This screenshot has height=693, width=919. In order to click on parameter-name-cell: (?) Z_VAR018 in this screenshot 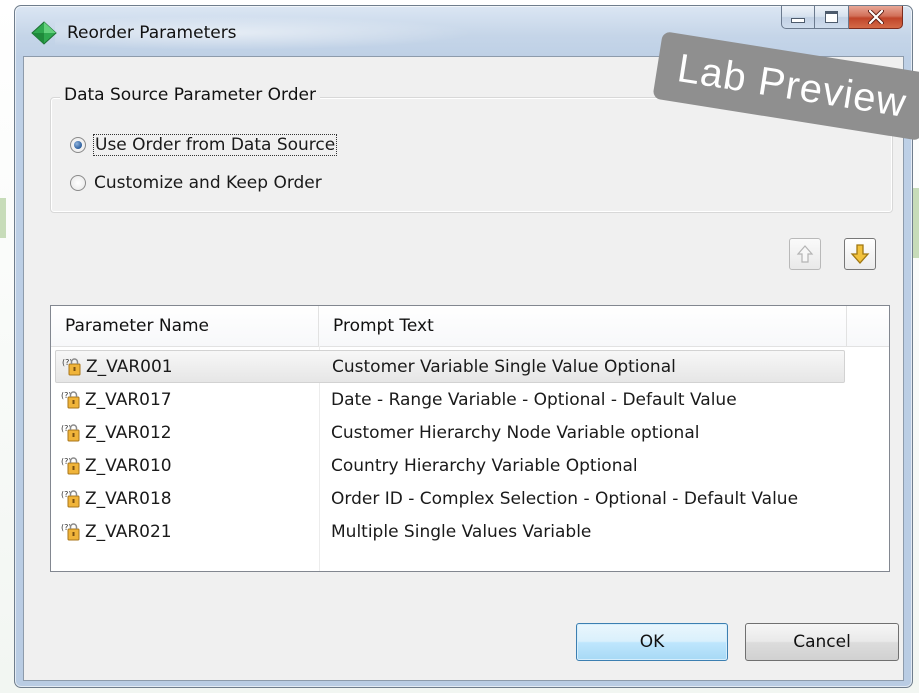, I will do `click(187, 499)`.